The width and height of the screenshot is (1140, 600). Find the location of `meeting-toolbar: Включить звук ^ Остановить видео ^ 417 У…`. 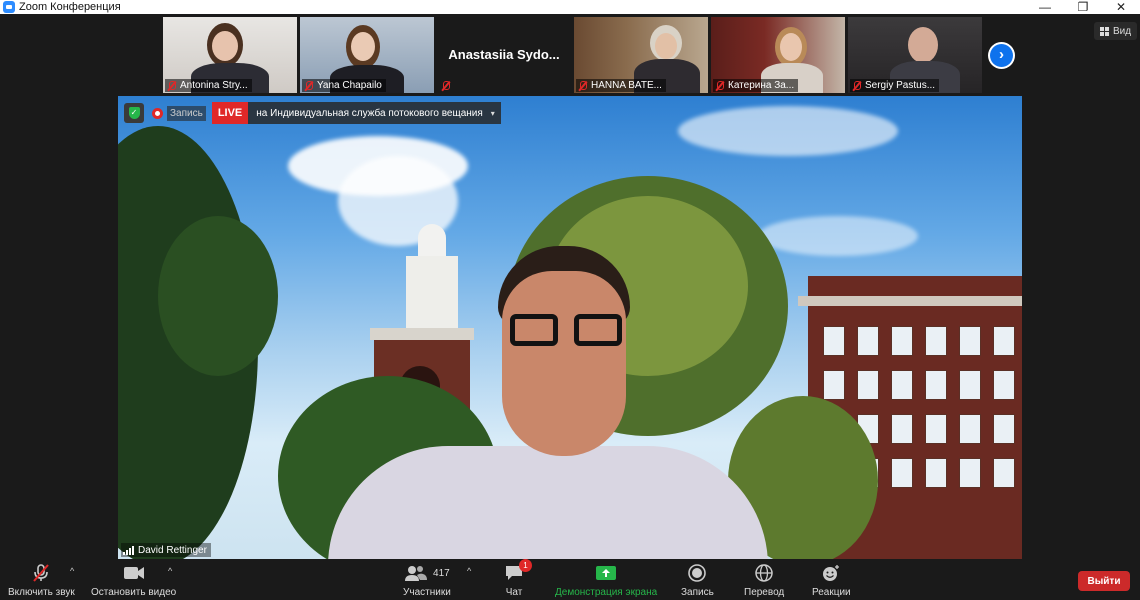

meeting-toolbar: Включить звук ^ Остановить видео ^ 417 У… is located at coordinates (570, 579).